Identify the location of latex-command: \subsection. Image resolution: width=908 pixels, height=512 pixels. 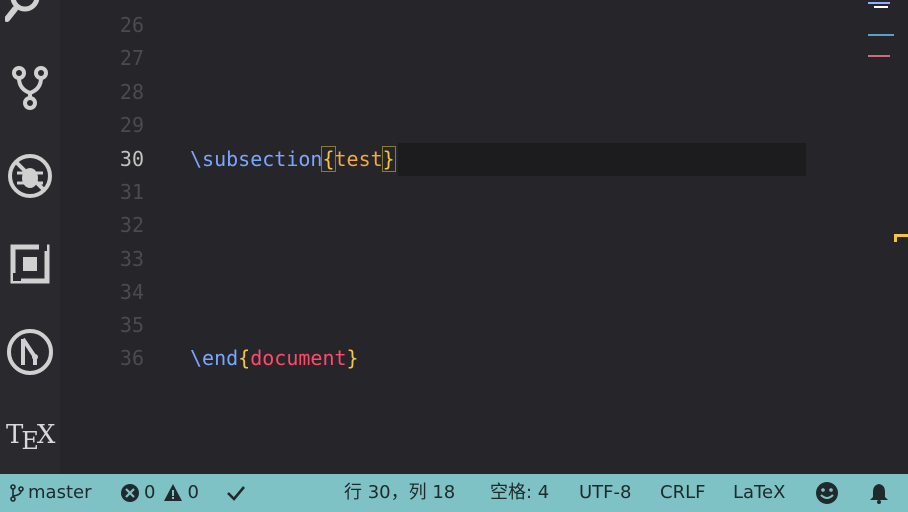
(256, 159).